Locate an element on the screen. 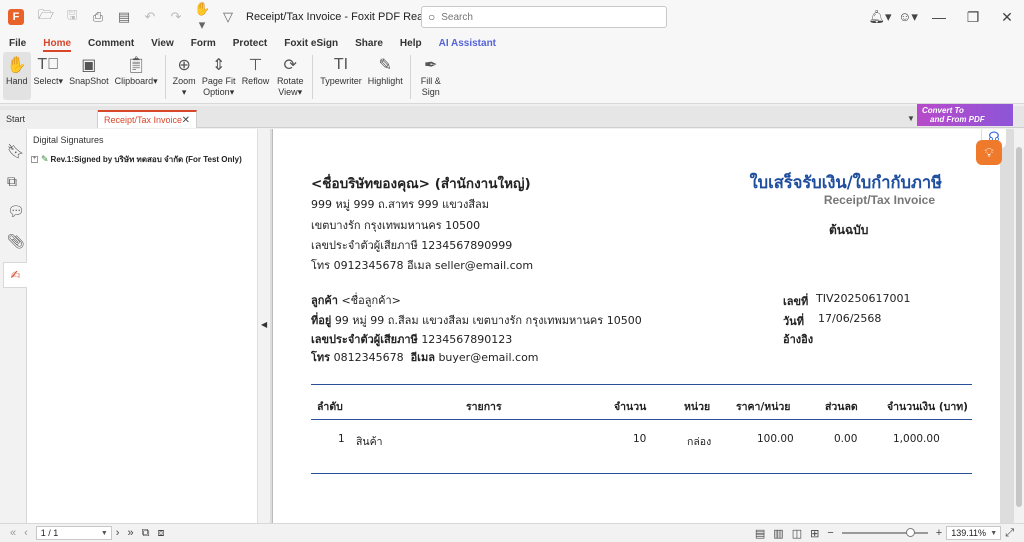  tab-share: Share is located at coordinates (369, 43).